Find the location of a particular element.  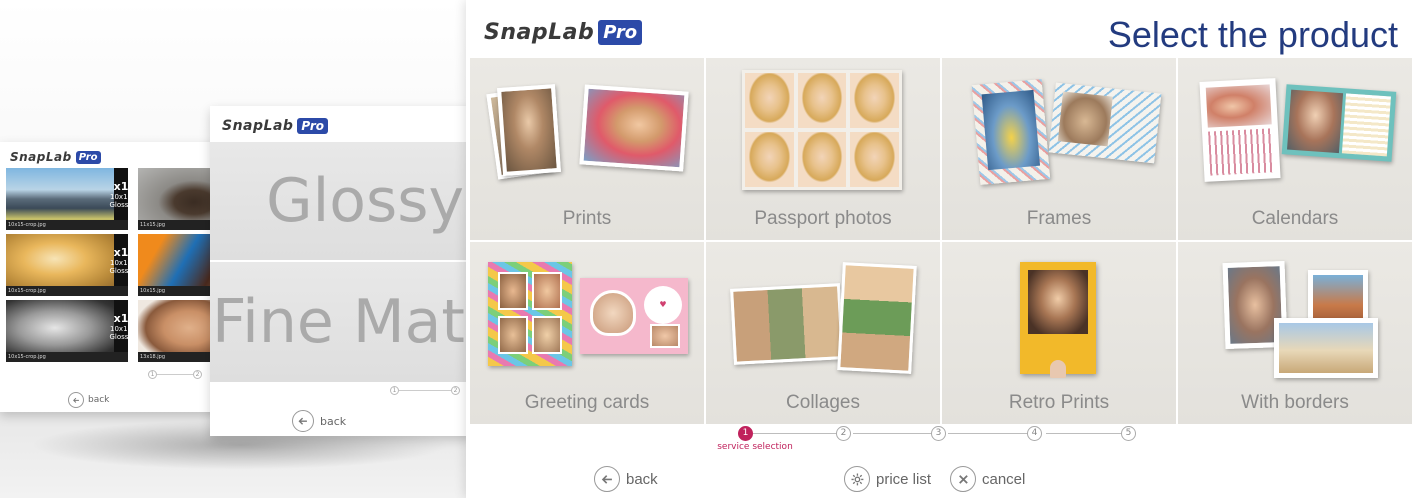

product-label: Prints is located at coordinates (587, 218).